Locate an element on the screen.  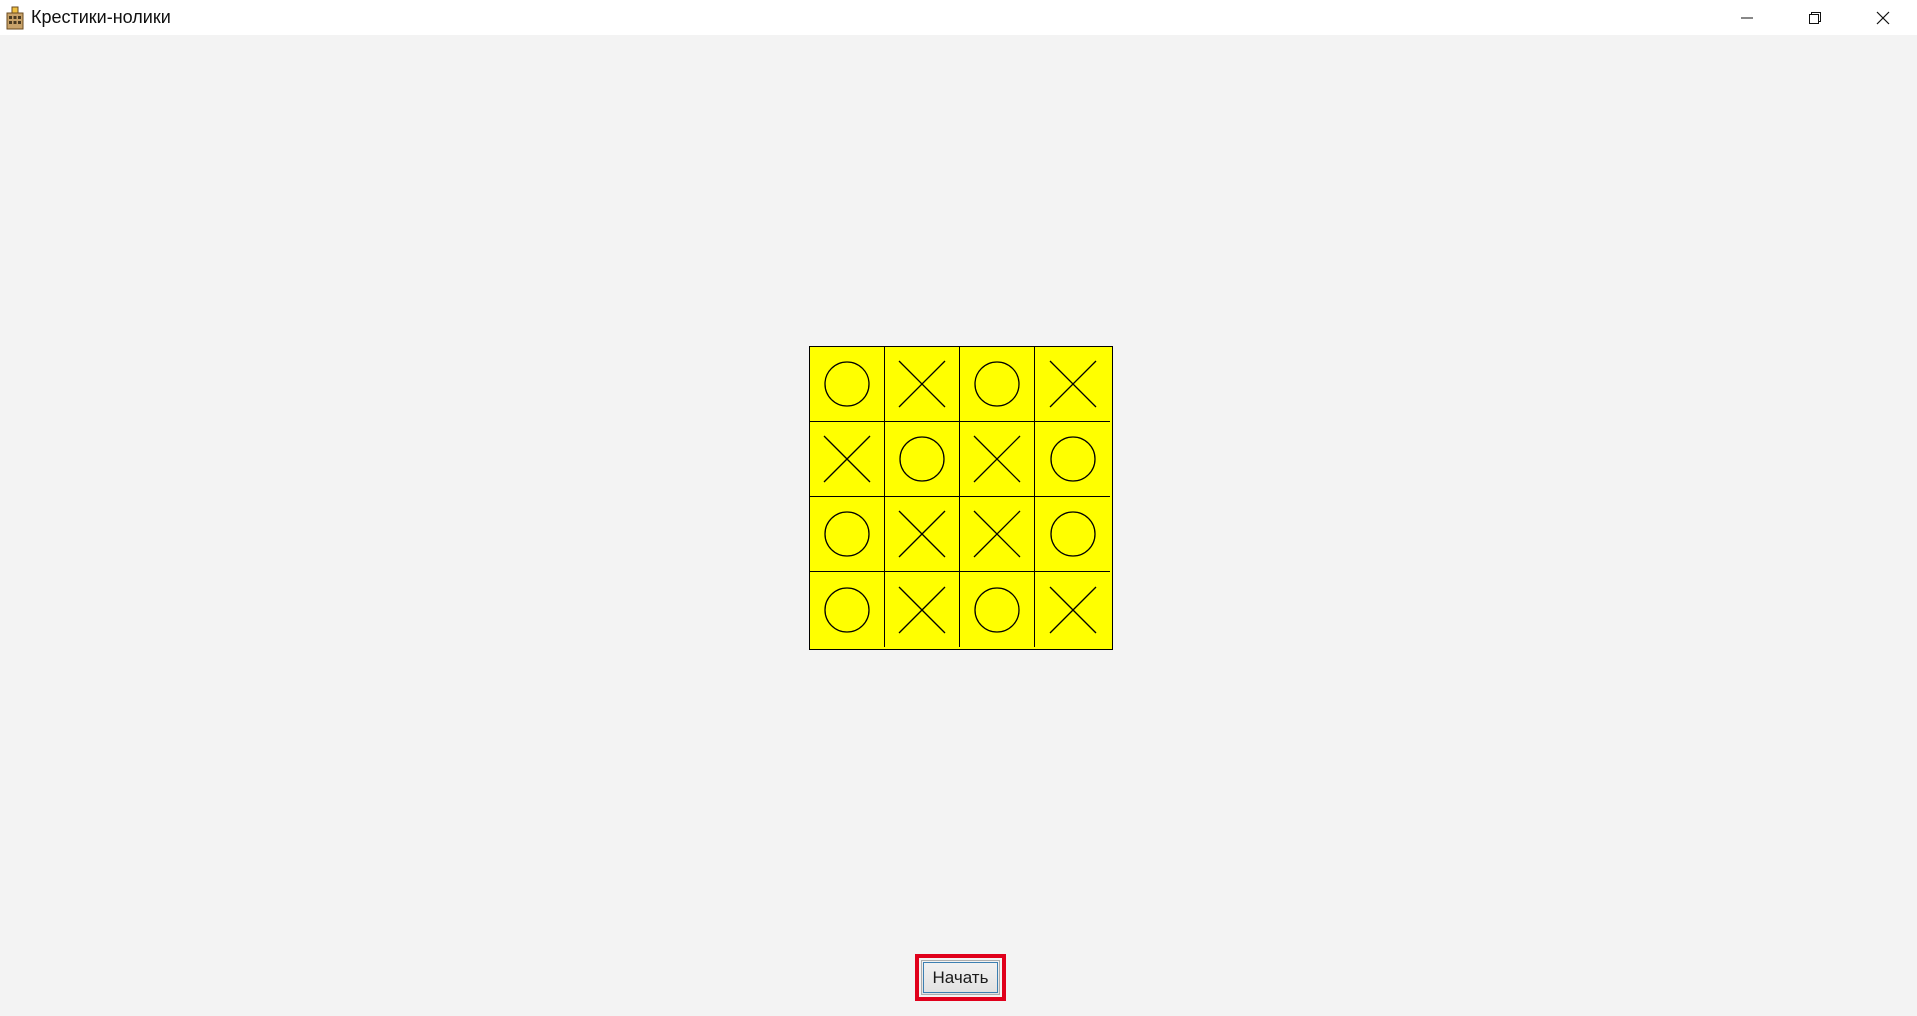
app-building-icon is located at coordinates (15, 17).